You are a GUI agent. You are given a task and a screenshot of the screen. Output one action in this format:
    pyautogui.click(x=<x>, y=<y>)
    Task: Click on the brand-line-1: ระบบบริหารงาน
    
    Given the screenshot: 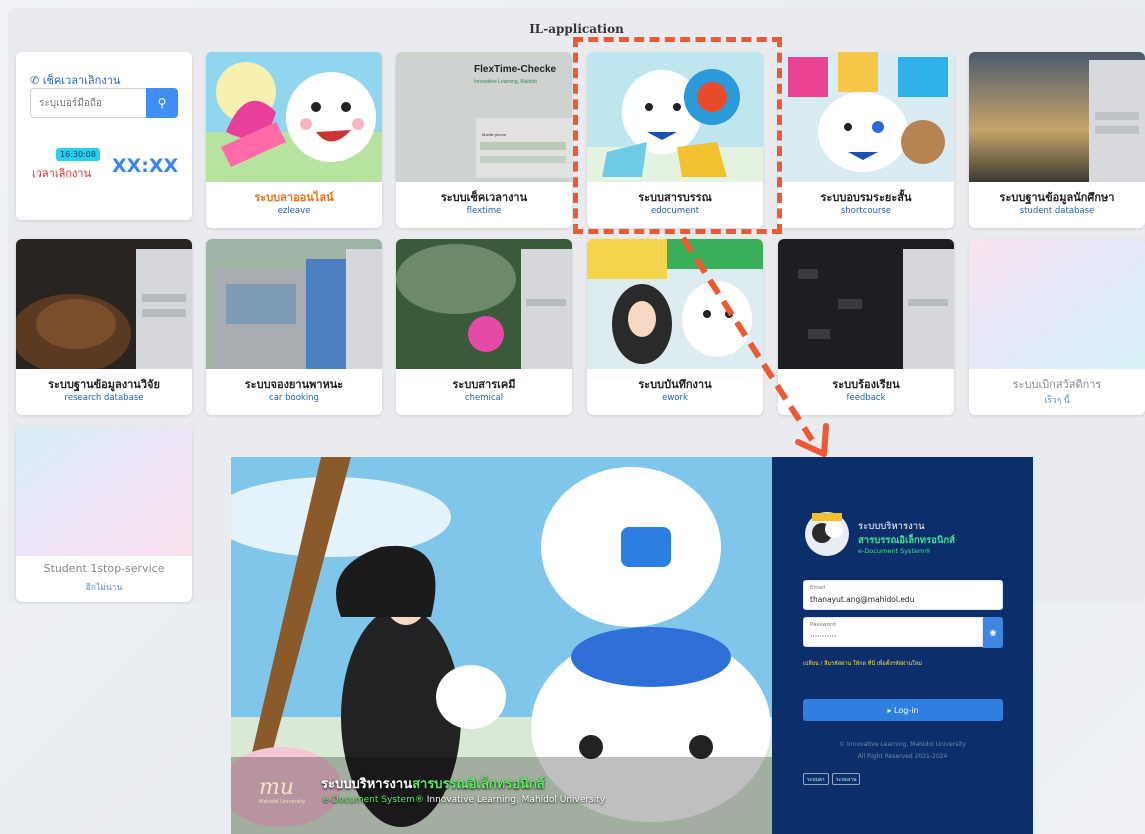 What is the action you would take?
    pyautogui.click(x=891, y=526)
    